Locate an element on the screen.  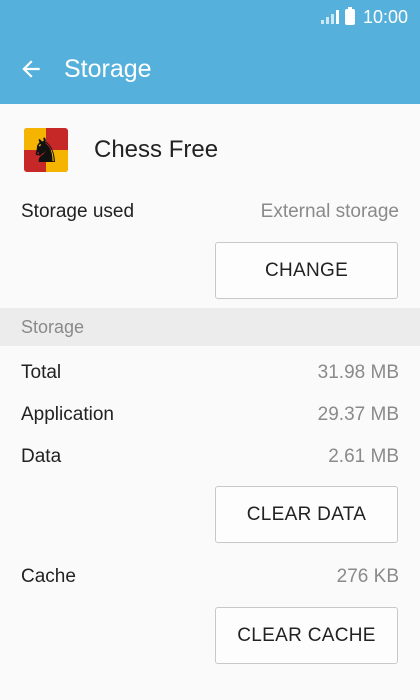
cache-row: Cache 276 KB is located at coordinates (210, 577).